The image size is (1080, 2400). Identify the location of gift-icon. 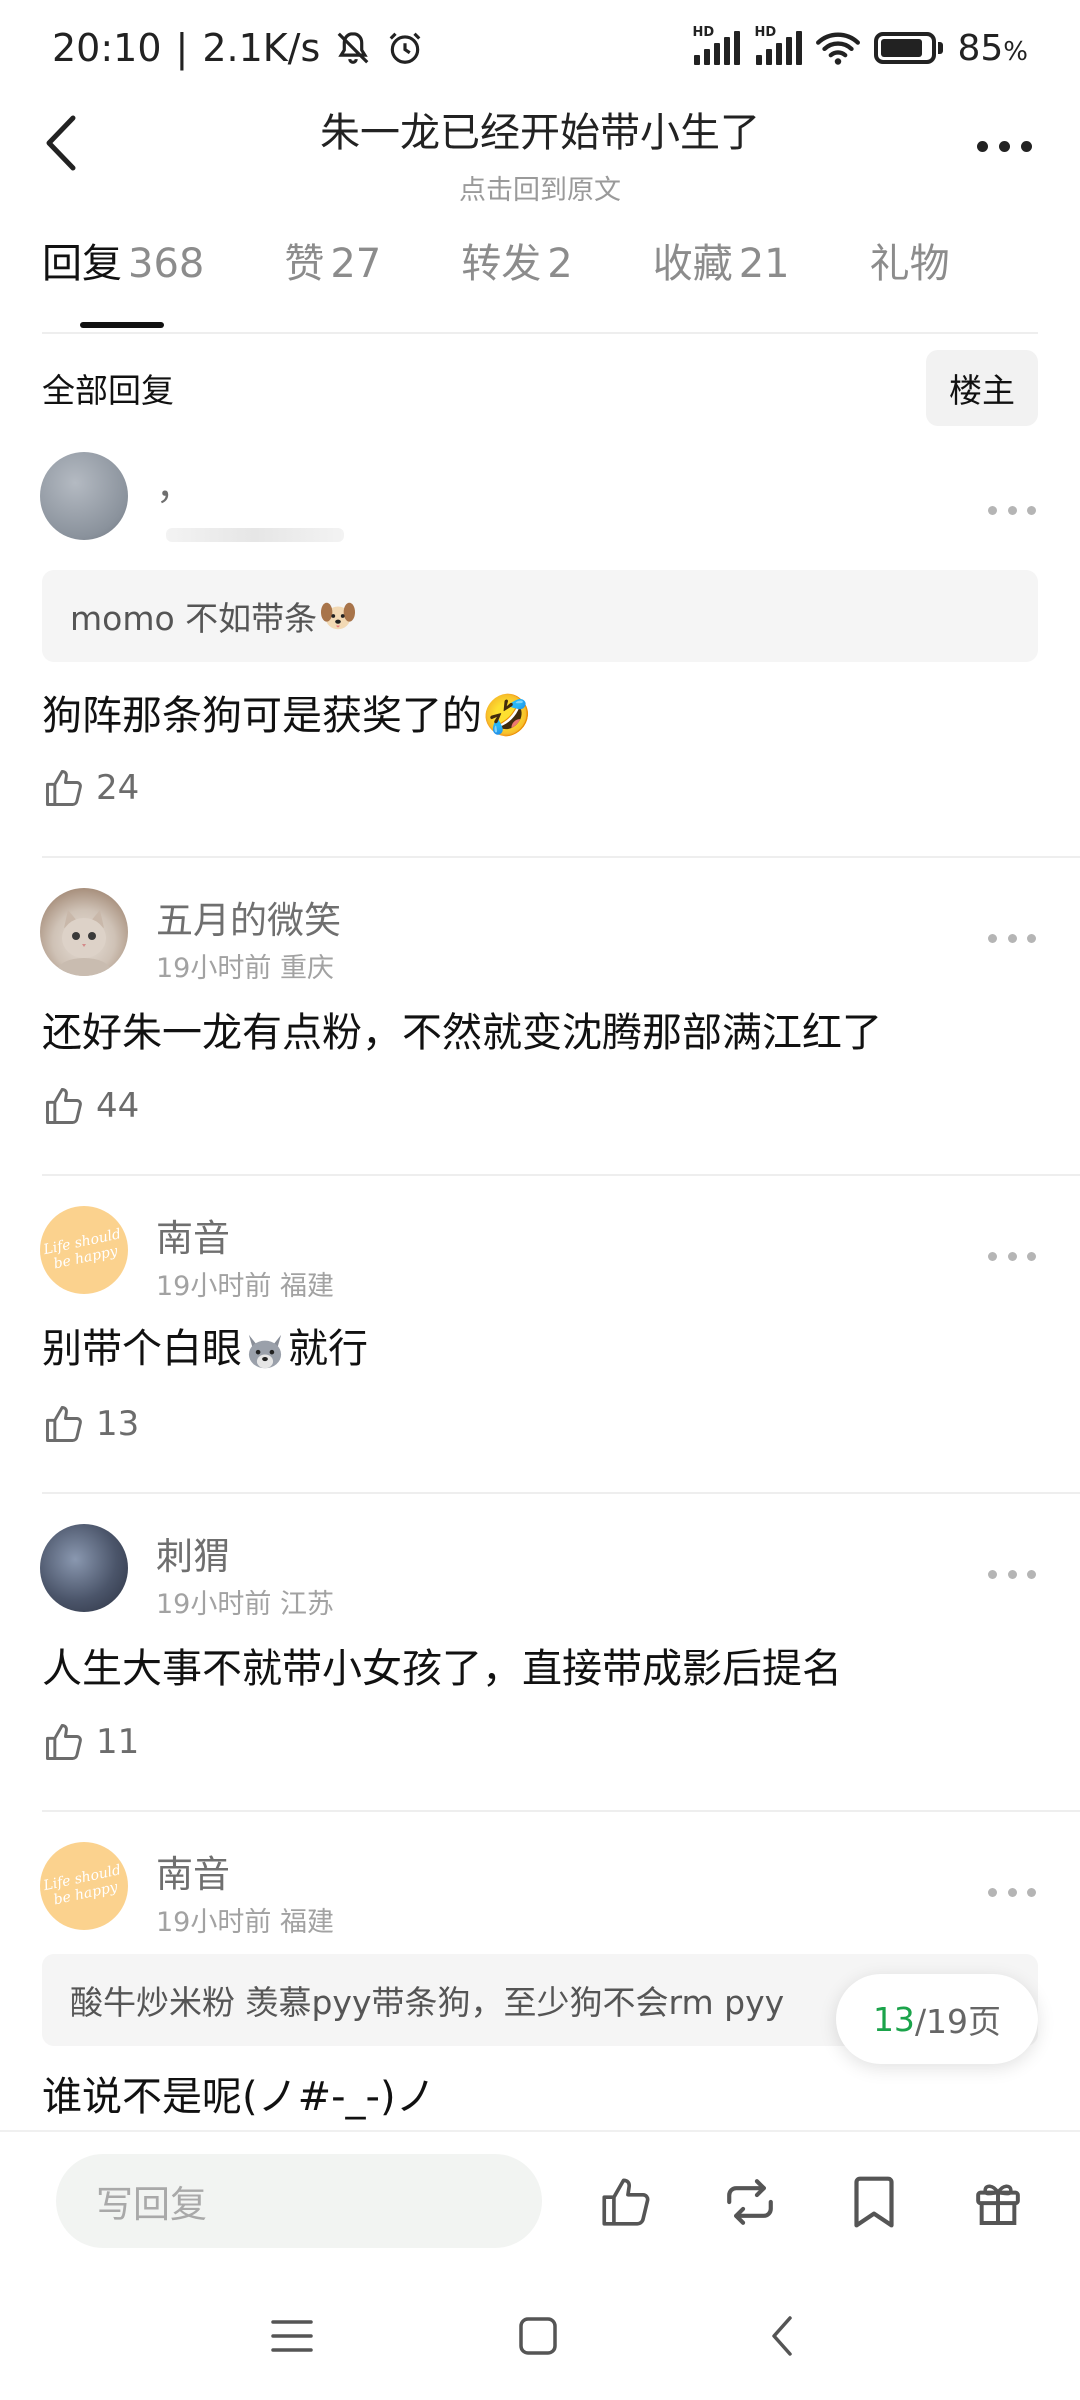
(998, 2204).